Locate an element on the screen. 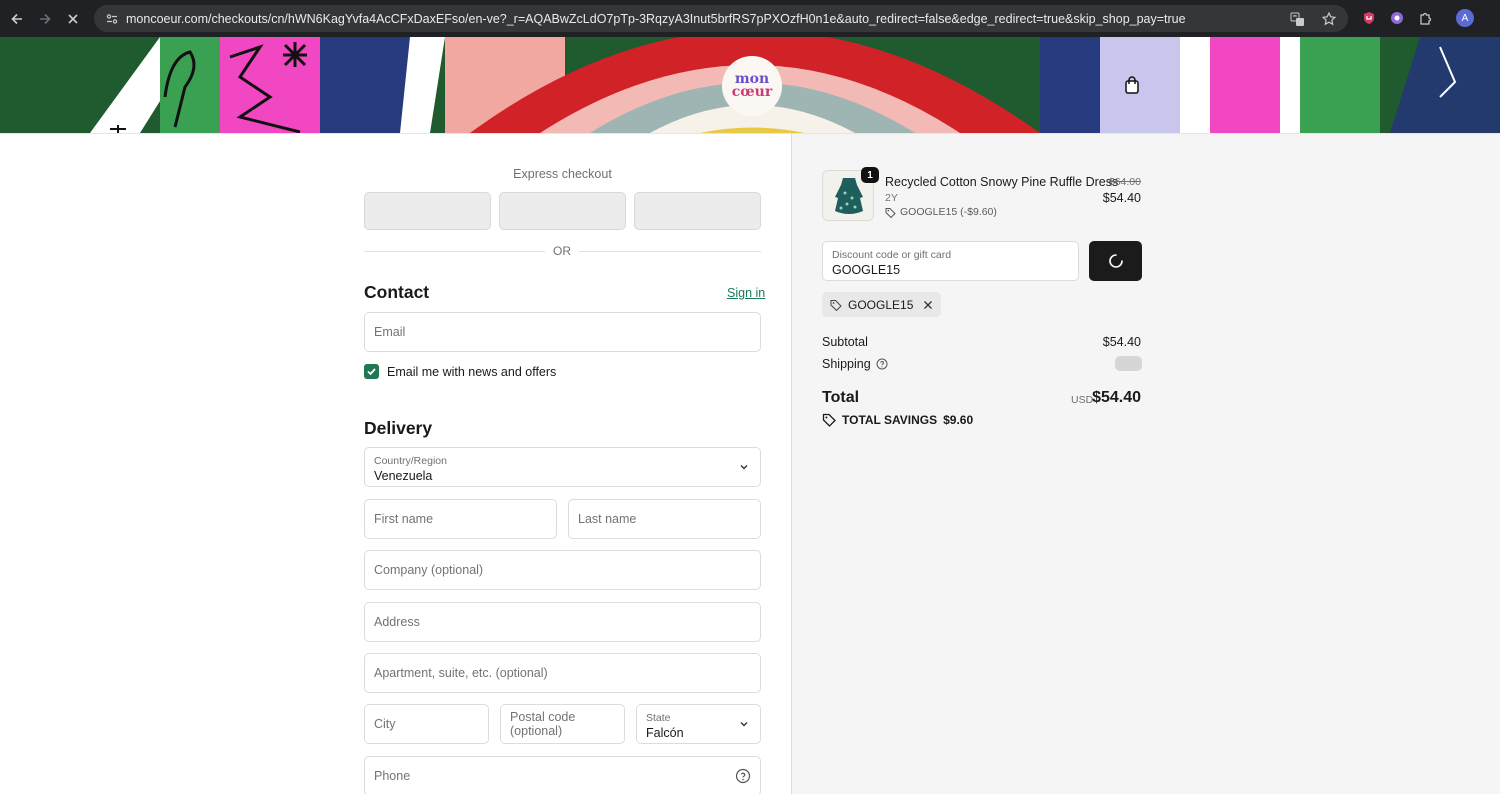  total-savings: TOTAL SAVINGS $9.60 is located at coordinates (897, 420).